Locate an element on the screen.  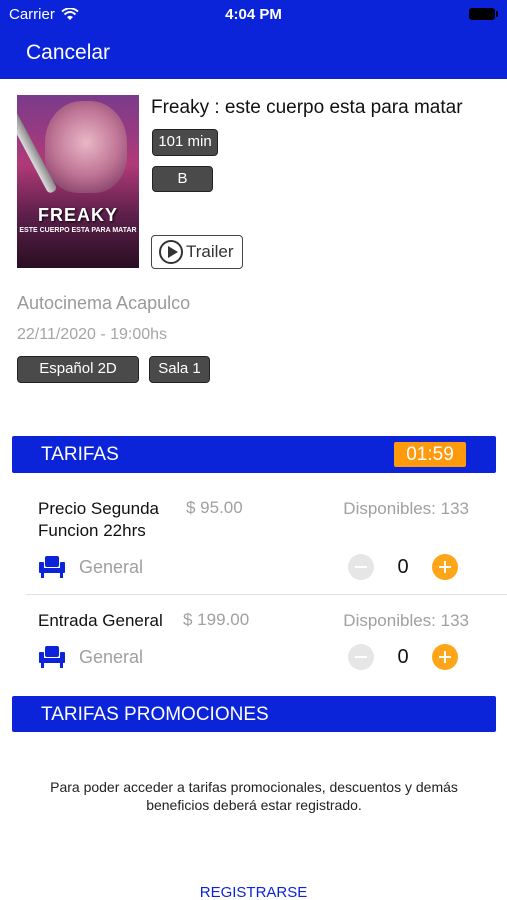
trailer-label: Trailer is located at coordinates (210, 251).